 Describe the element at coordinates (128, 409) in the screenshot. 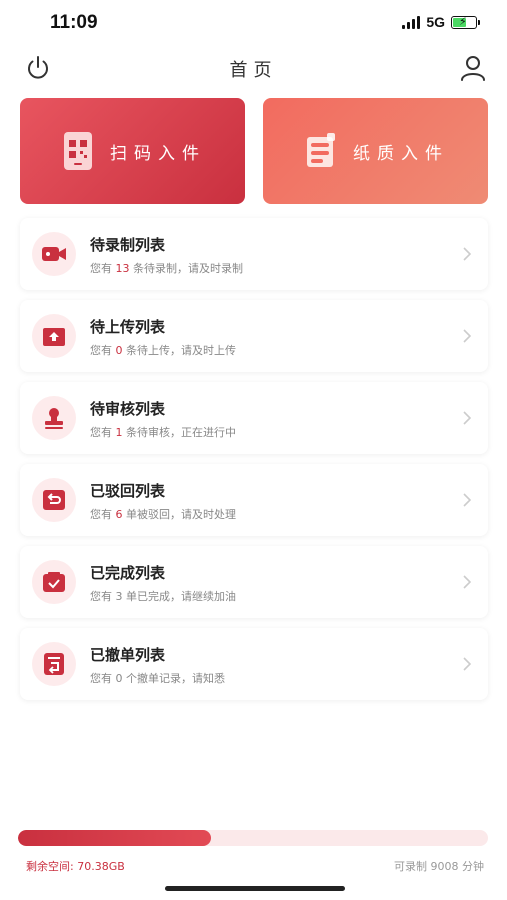

I see `list-item-title: 待审核列表` at that location.